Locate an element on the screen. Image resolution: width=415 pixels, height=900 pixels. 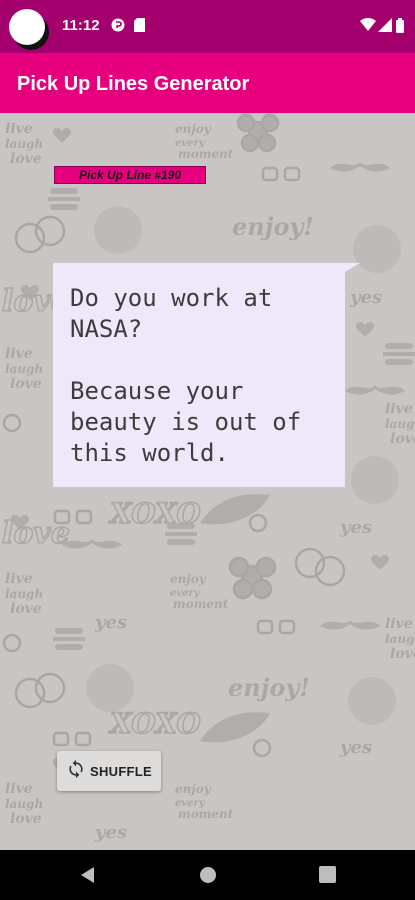
wifi-icon is located at coordinates (368, 25).